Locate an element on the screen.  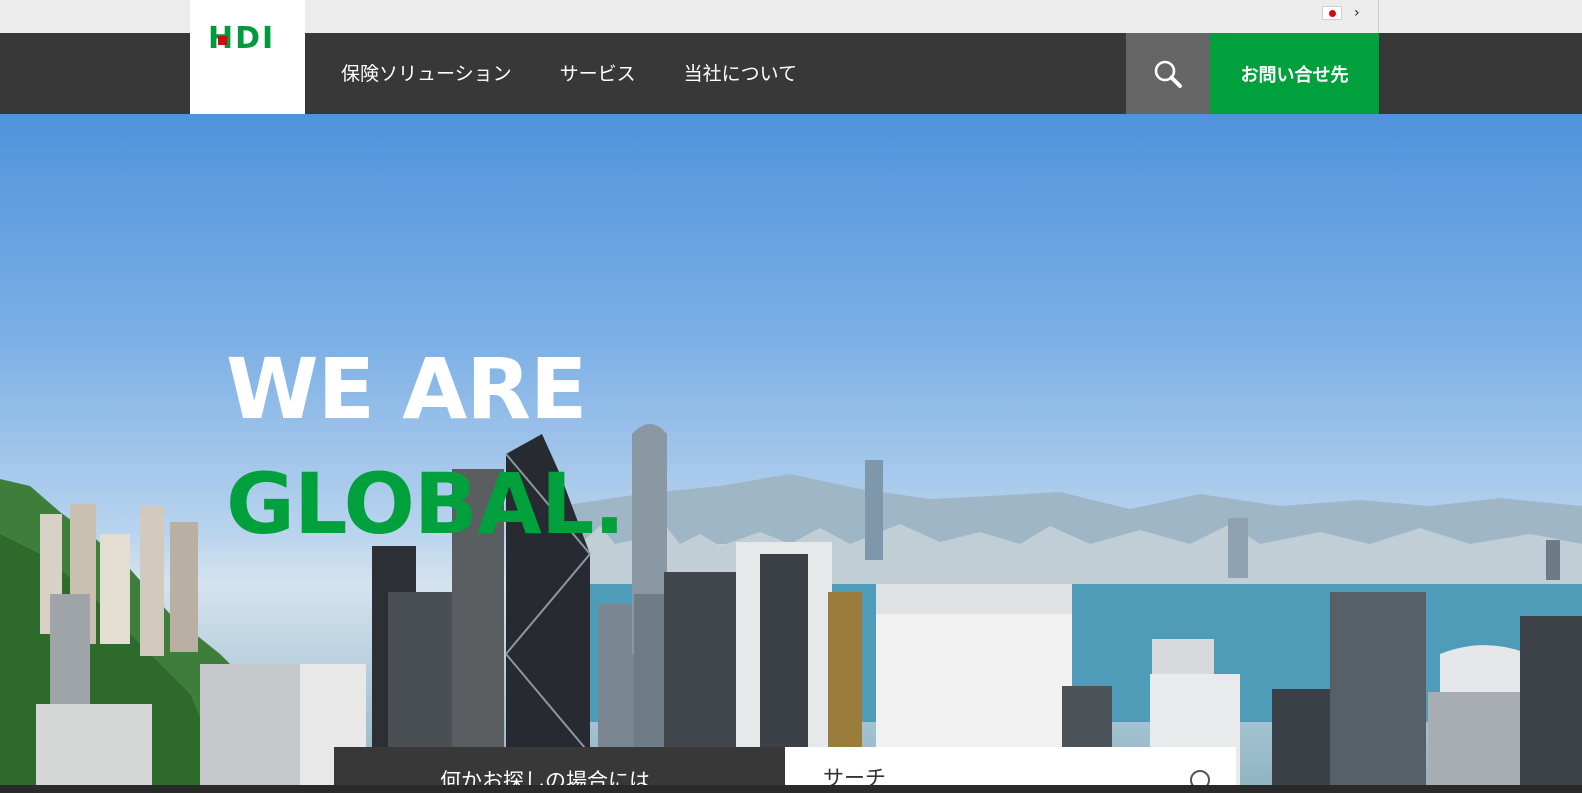
language-switcher: › is located at coordinates (1341, 13).